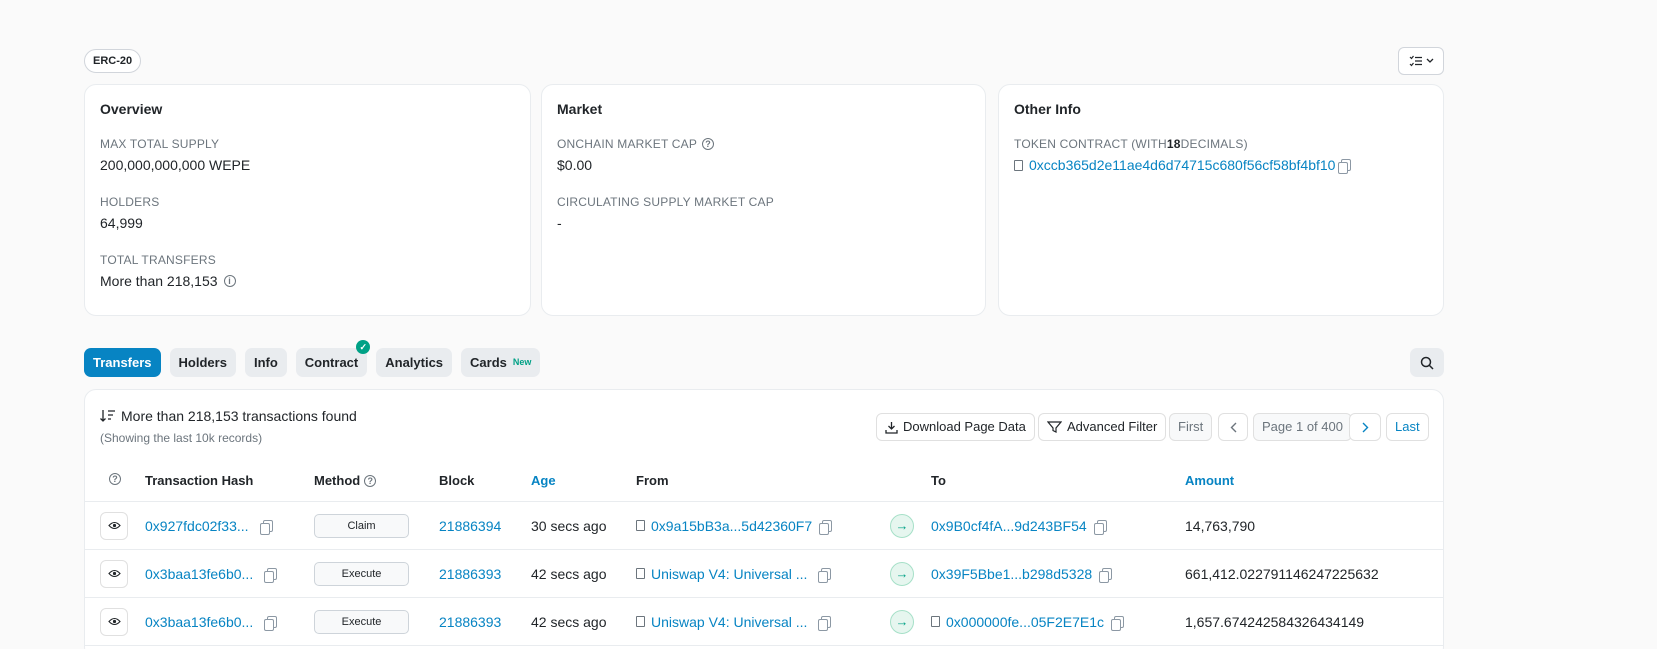  Describe the element at coordinates (337, 480) in the screenshot. I see `header-method-label: Method` at that location.